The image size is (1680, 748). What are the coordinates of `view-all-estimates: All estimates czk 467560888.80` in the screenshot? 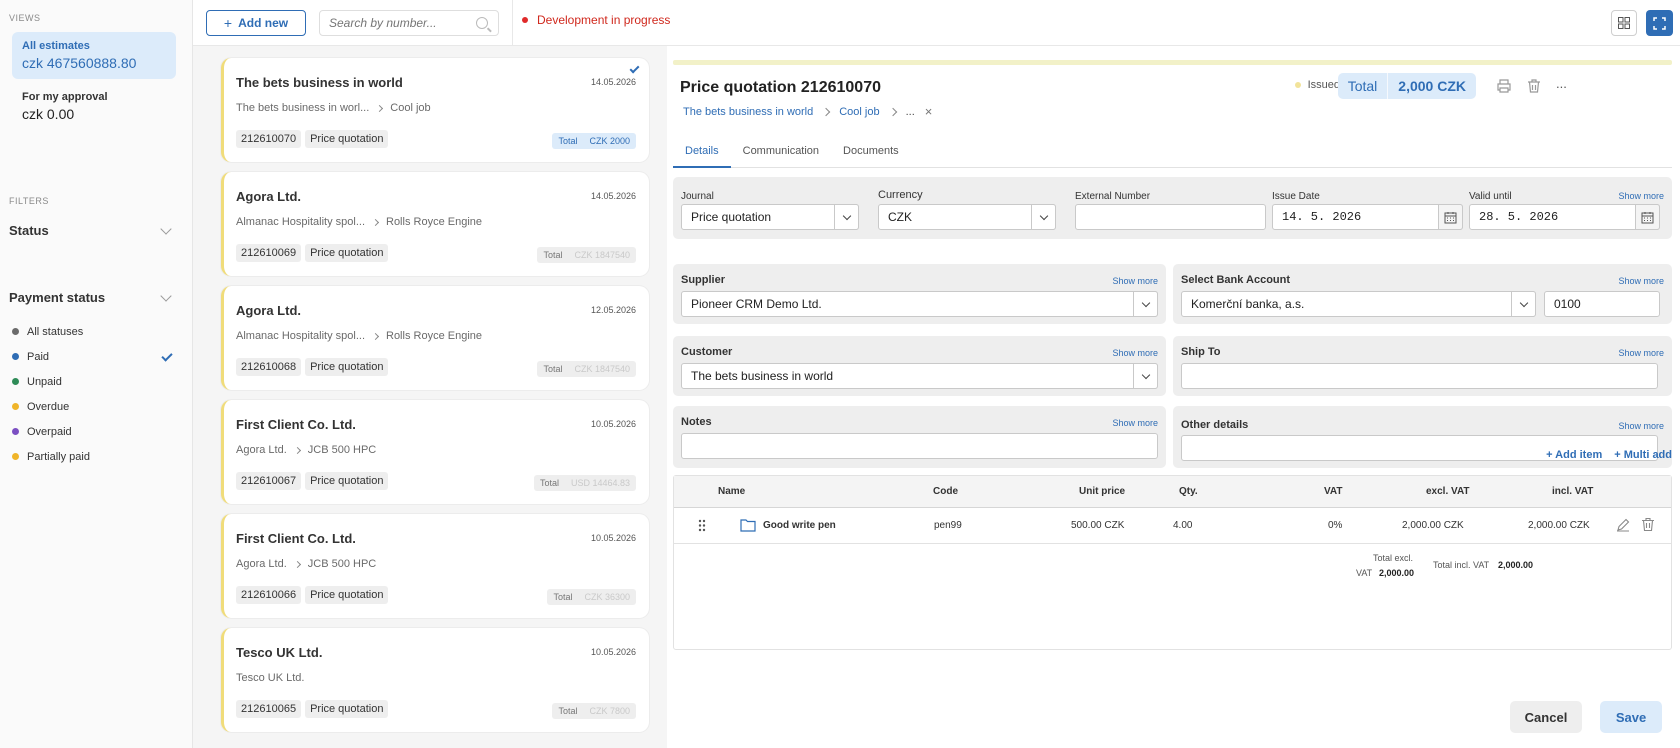 It's located at (94, 55).